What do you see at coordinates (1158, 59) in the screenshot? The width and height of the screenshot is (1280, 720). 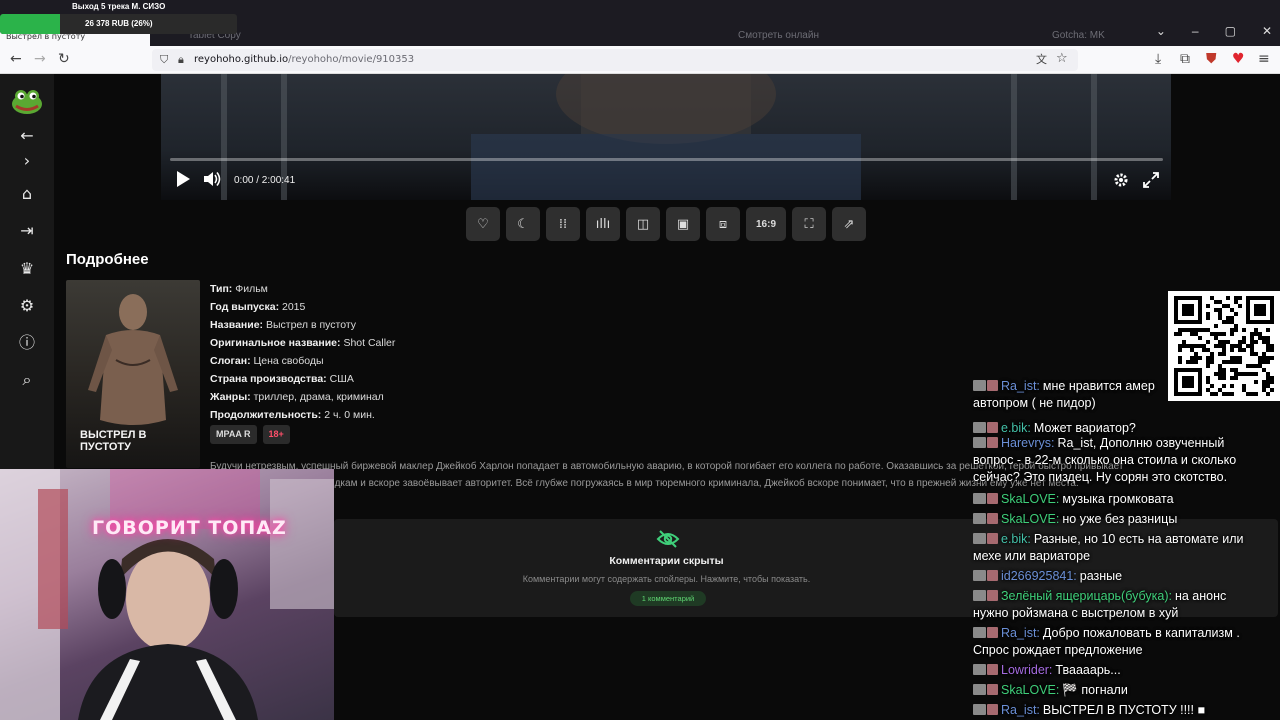 I see `downloads-icon: ⤓` at bounding box center [1158, 59].